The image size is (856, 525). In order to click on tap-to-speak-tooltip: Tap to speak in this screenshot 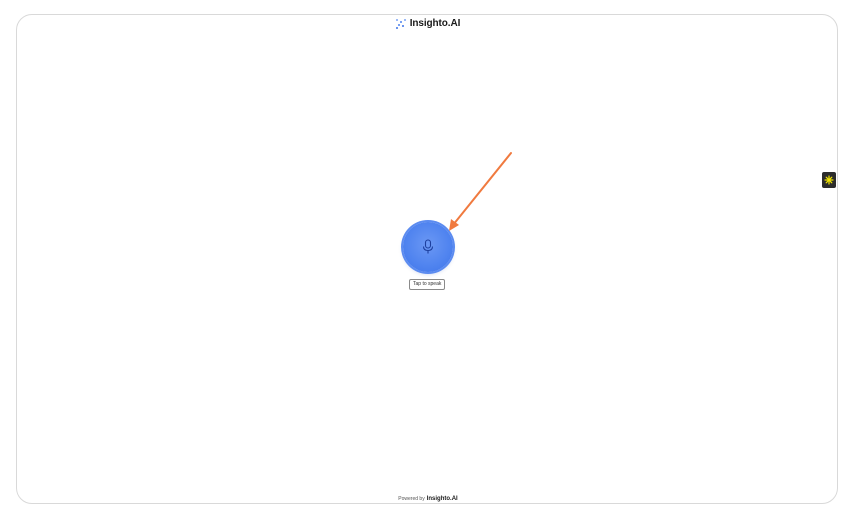, I will do `click(427, 284)`.